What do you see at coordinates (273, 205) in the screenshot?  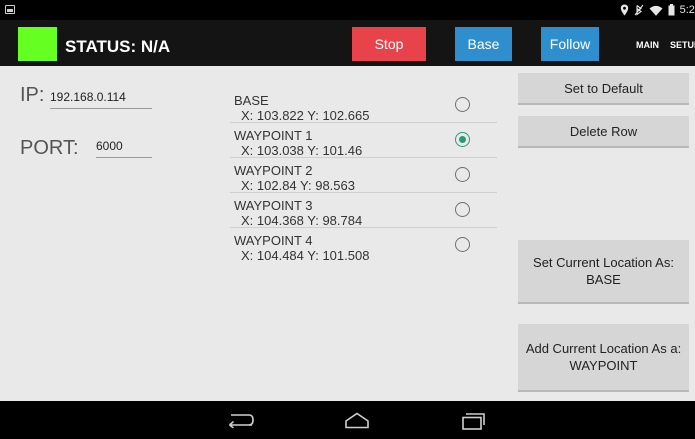 I see `waypoint-name: WAYPOINT 3` at bounding box center [273, 205].